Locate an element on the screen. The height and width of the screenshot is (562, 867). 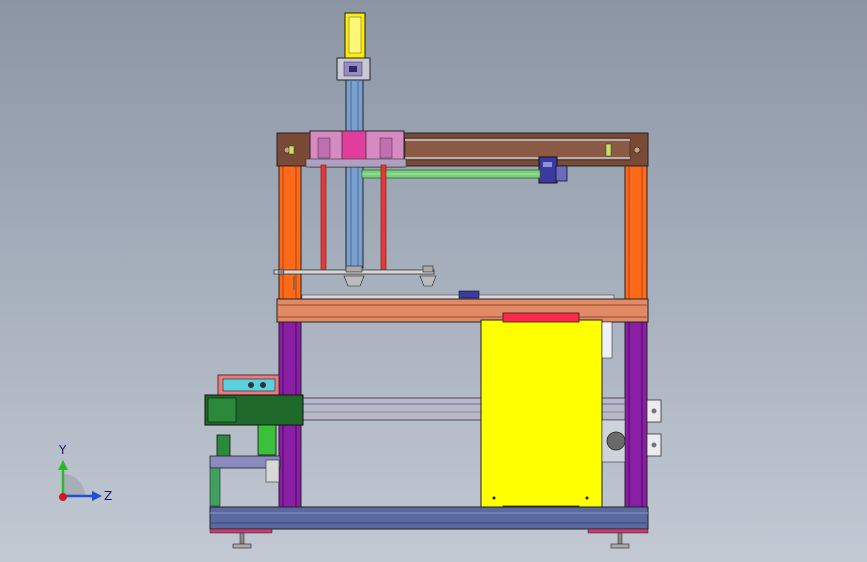
red-rod-left is located at coordinates (323, 218).